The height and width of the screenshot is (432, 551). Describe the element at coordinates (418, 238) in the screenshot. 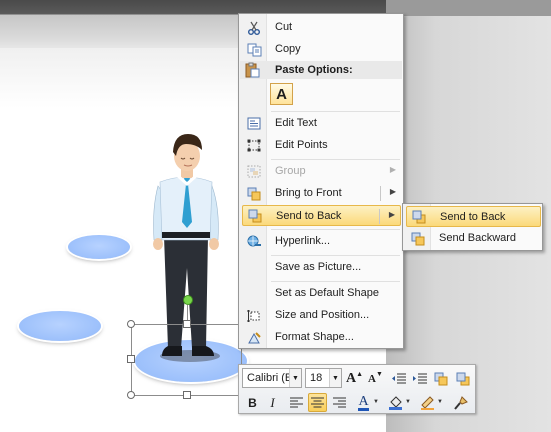

I see `send-backward-icon` at that location.